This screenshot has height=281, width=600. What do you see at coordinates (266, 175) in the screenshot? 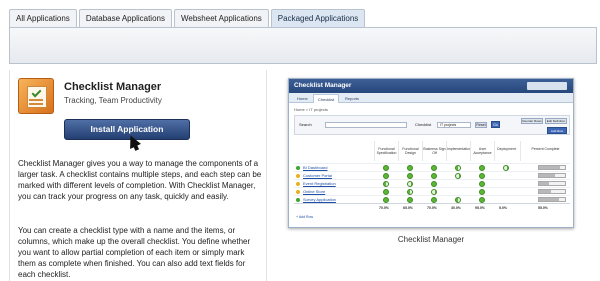
I see `panel-divider` at bounding box center [266, 175].